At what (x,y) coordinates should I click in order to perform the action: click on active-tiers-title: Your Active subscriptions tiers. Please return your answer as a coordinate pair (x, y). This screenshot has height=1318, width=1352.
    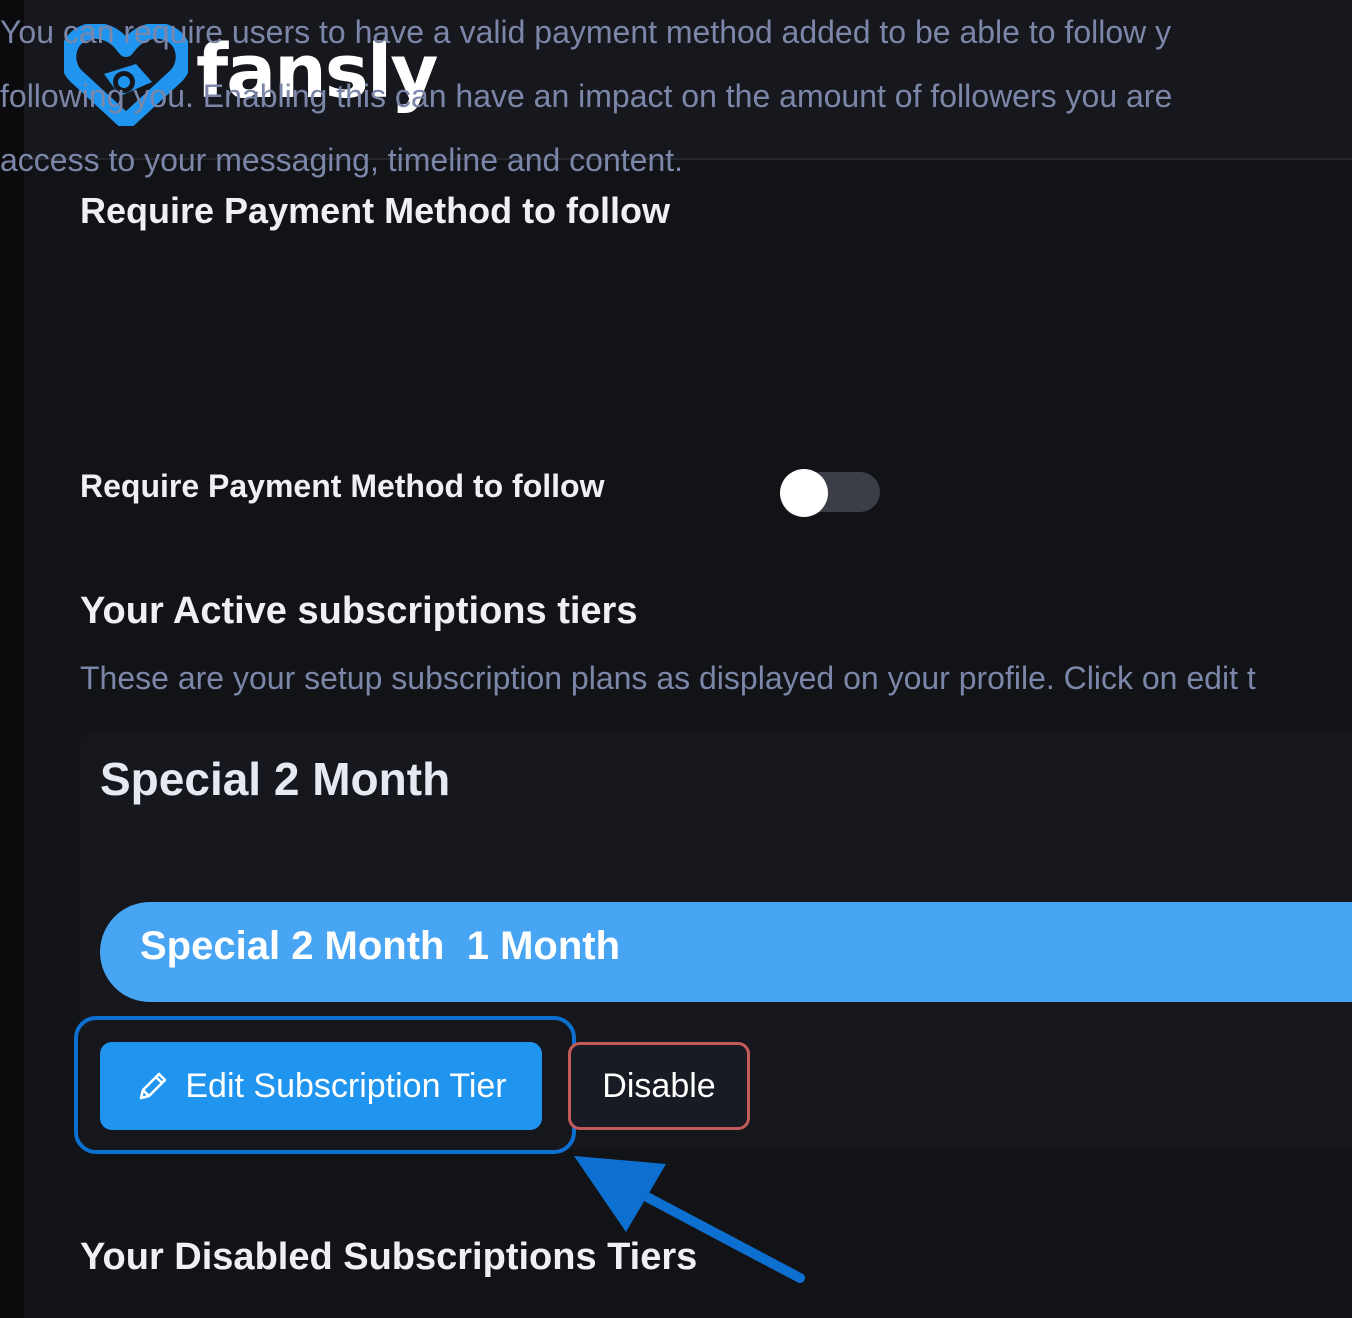
    Looking at the image, I should click on (359, 611).